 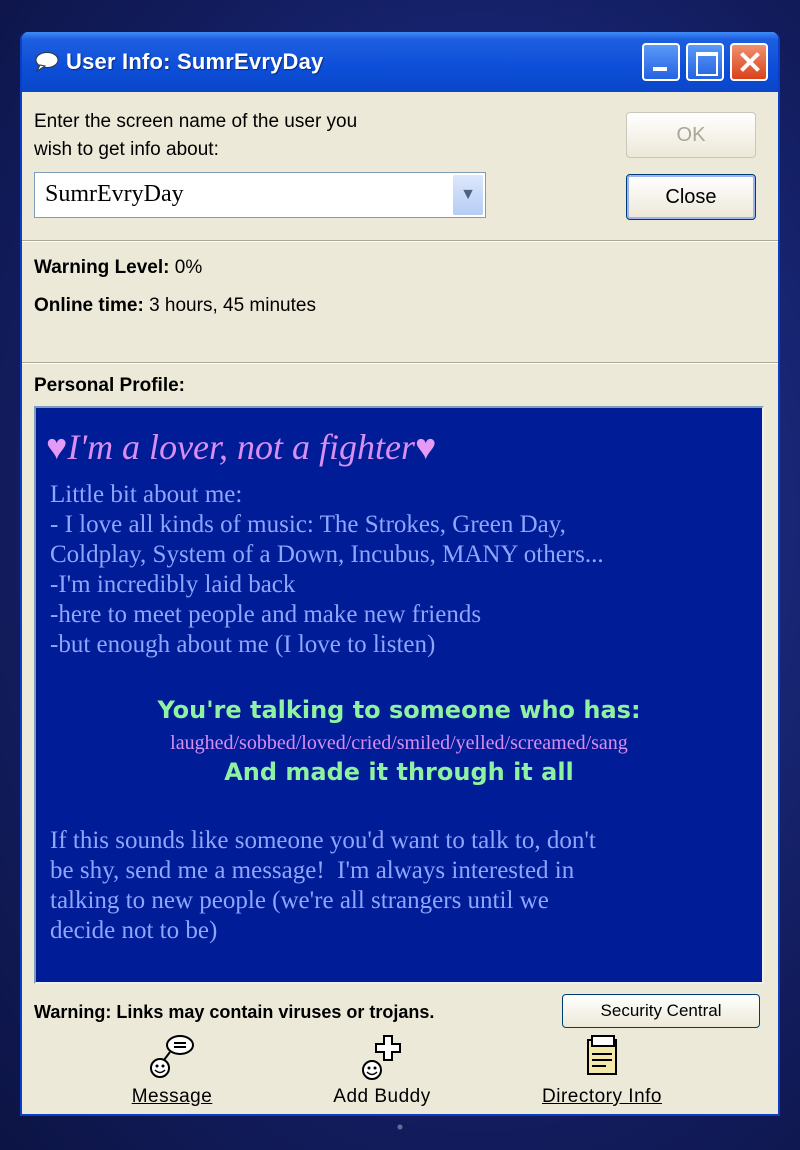 I want to click on warning-level-label: Warning Level:, so click(x=102, y=267).